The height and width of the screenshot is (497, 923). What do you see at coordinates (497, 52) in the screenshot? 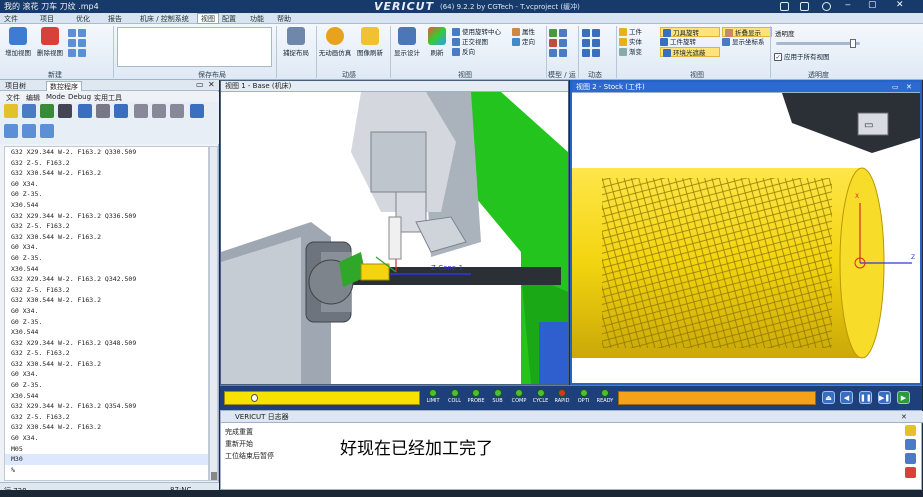
I see `reverse-button: 反向` at bounding box center [497, 52].